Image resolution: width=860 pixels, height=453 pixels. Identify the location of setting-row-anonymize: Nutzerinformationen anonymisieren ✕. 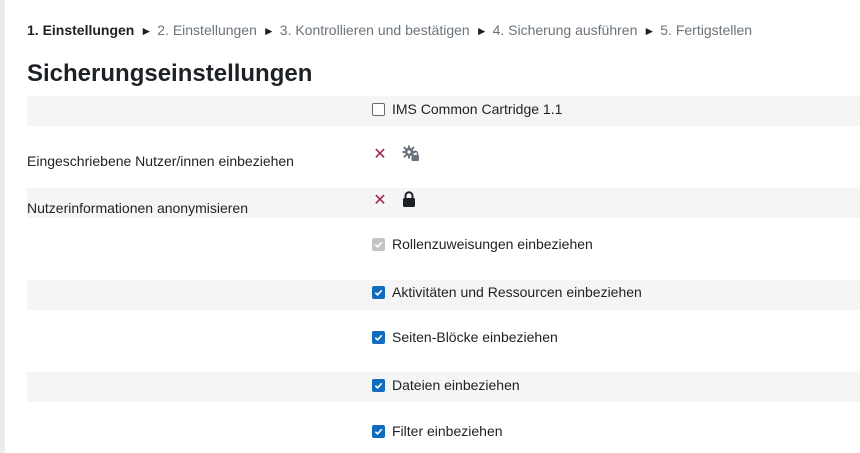
(443, 203).